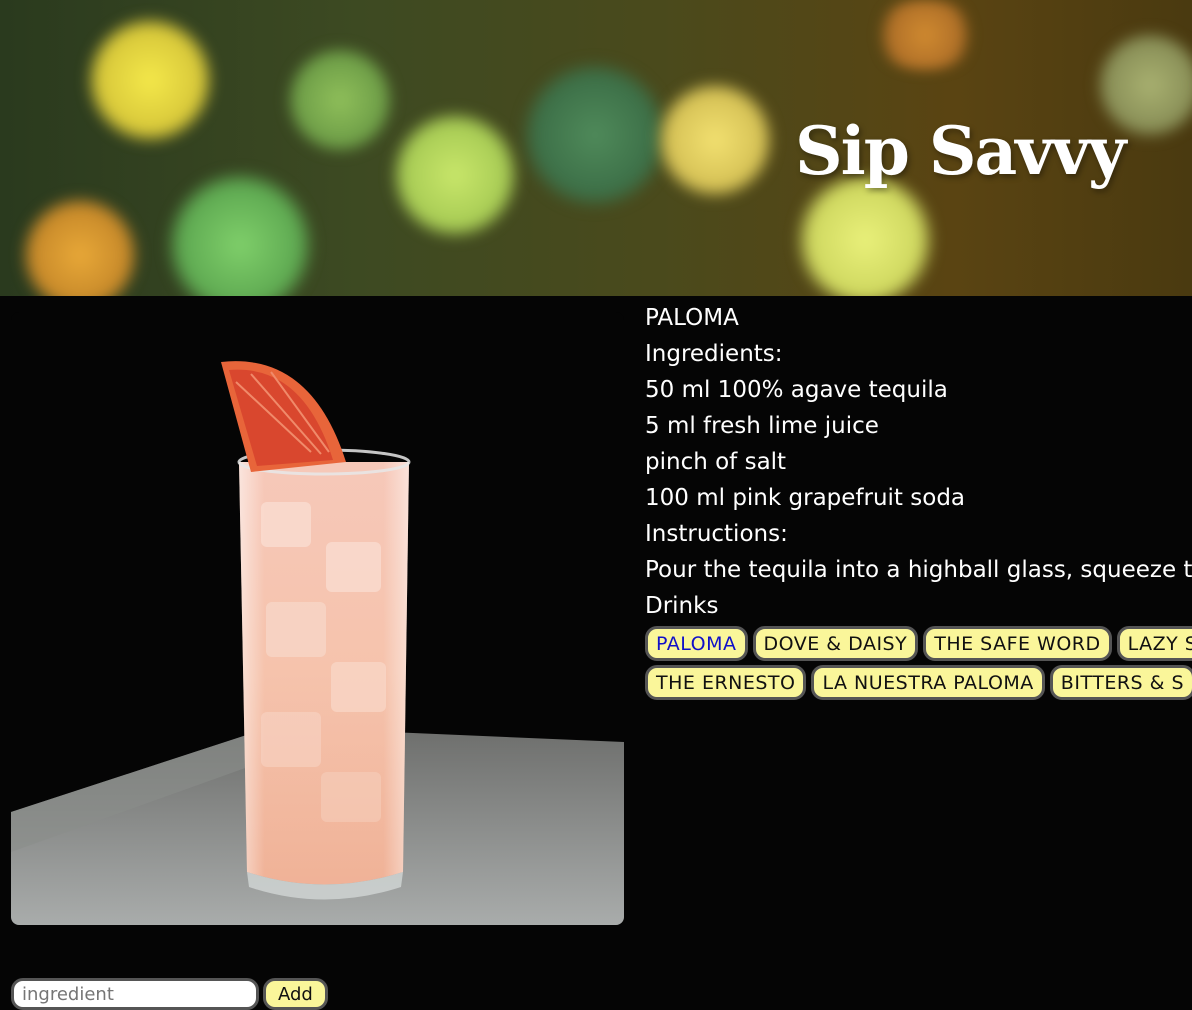 The image size is (1192, 1010). Describe the element at coordinates (726, 682) in the screenshot. I see `drink-chip-the-ernesto: THE ERNESTO` at that location.